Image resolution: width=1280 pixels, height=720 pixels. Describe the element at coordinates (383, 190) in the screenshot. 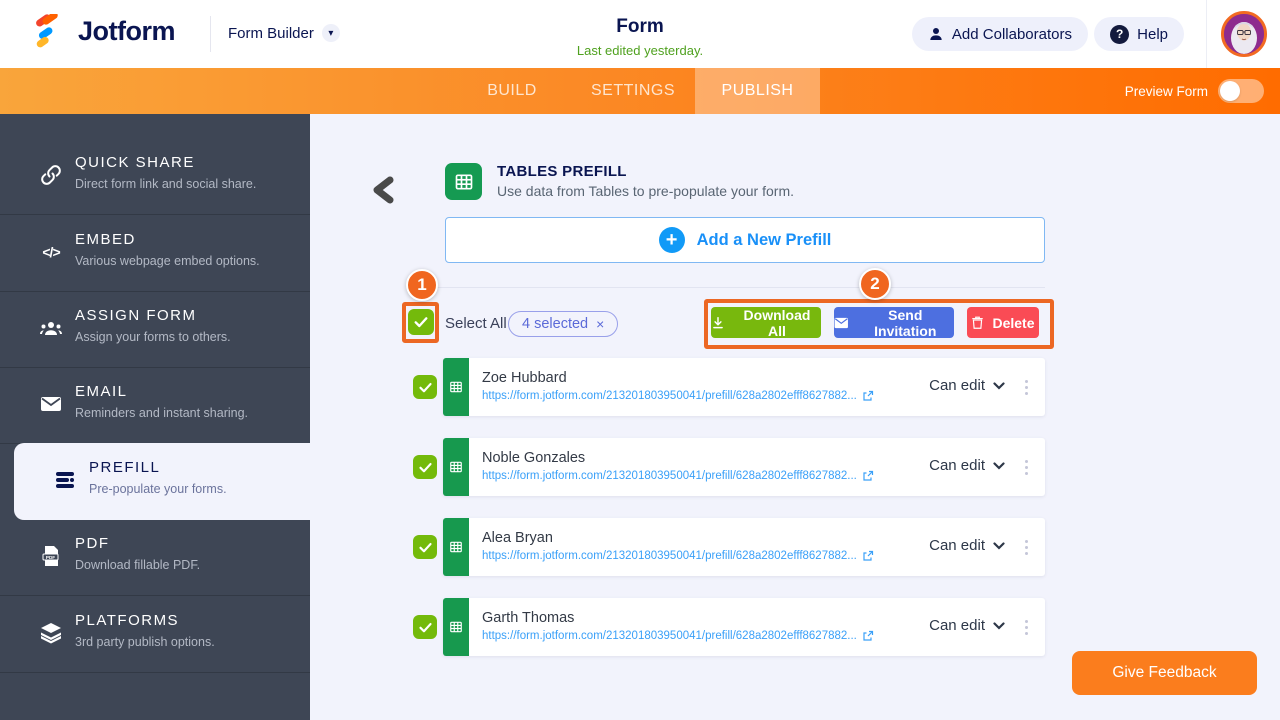

I see `back-button` at that location.